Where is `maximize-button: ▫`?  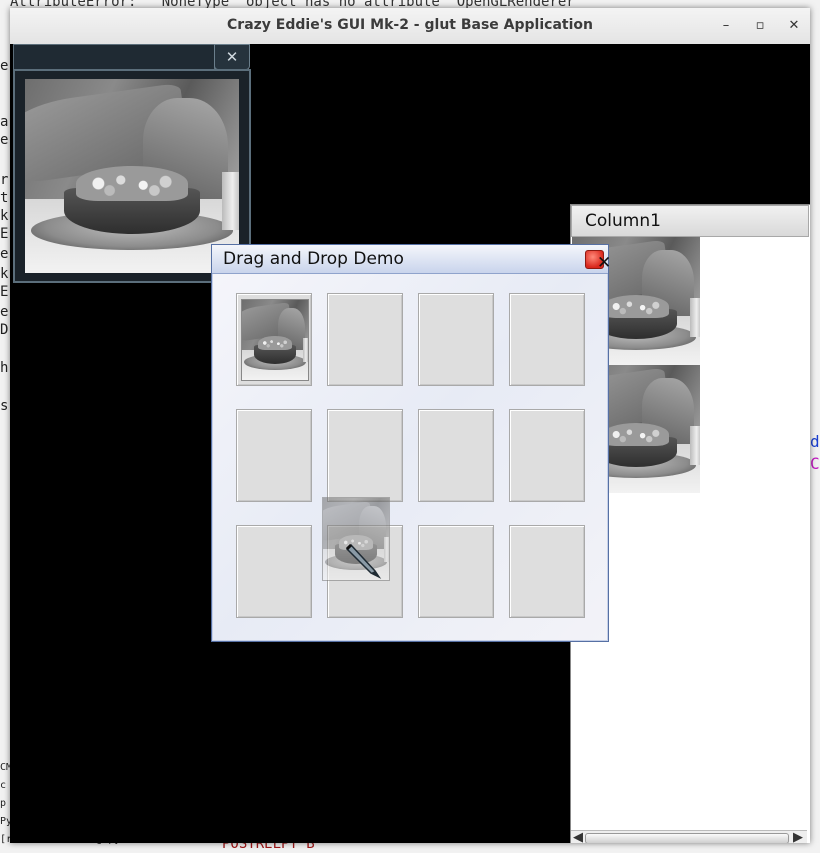
maximize-button: ▫ is located at coordinates (760, 26).